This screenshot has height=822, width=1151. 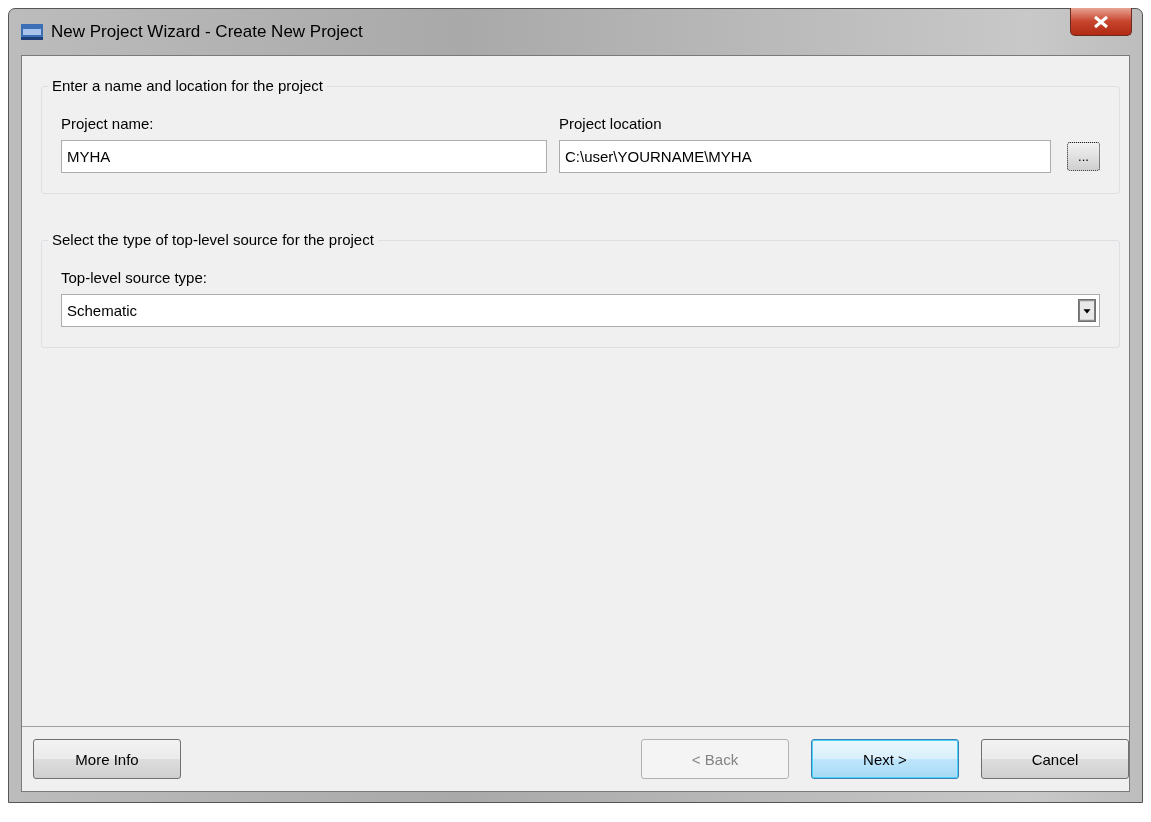 What do you see at coordinates (134, 277) in the screenshot?
I see `field-label: Top-level source type:` at bounding box center [134, 277].